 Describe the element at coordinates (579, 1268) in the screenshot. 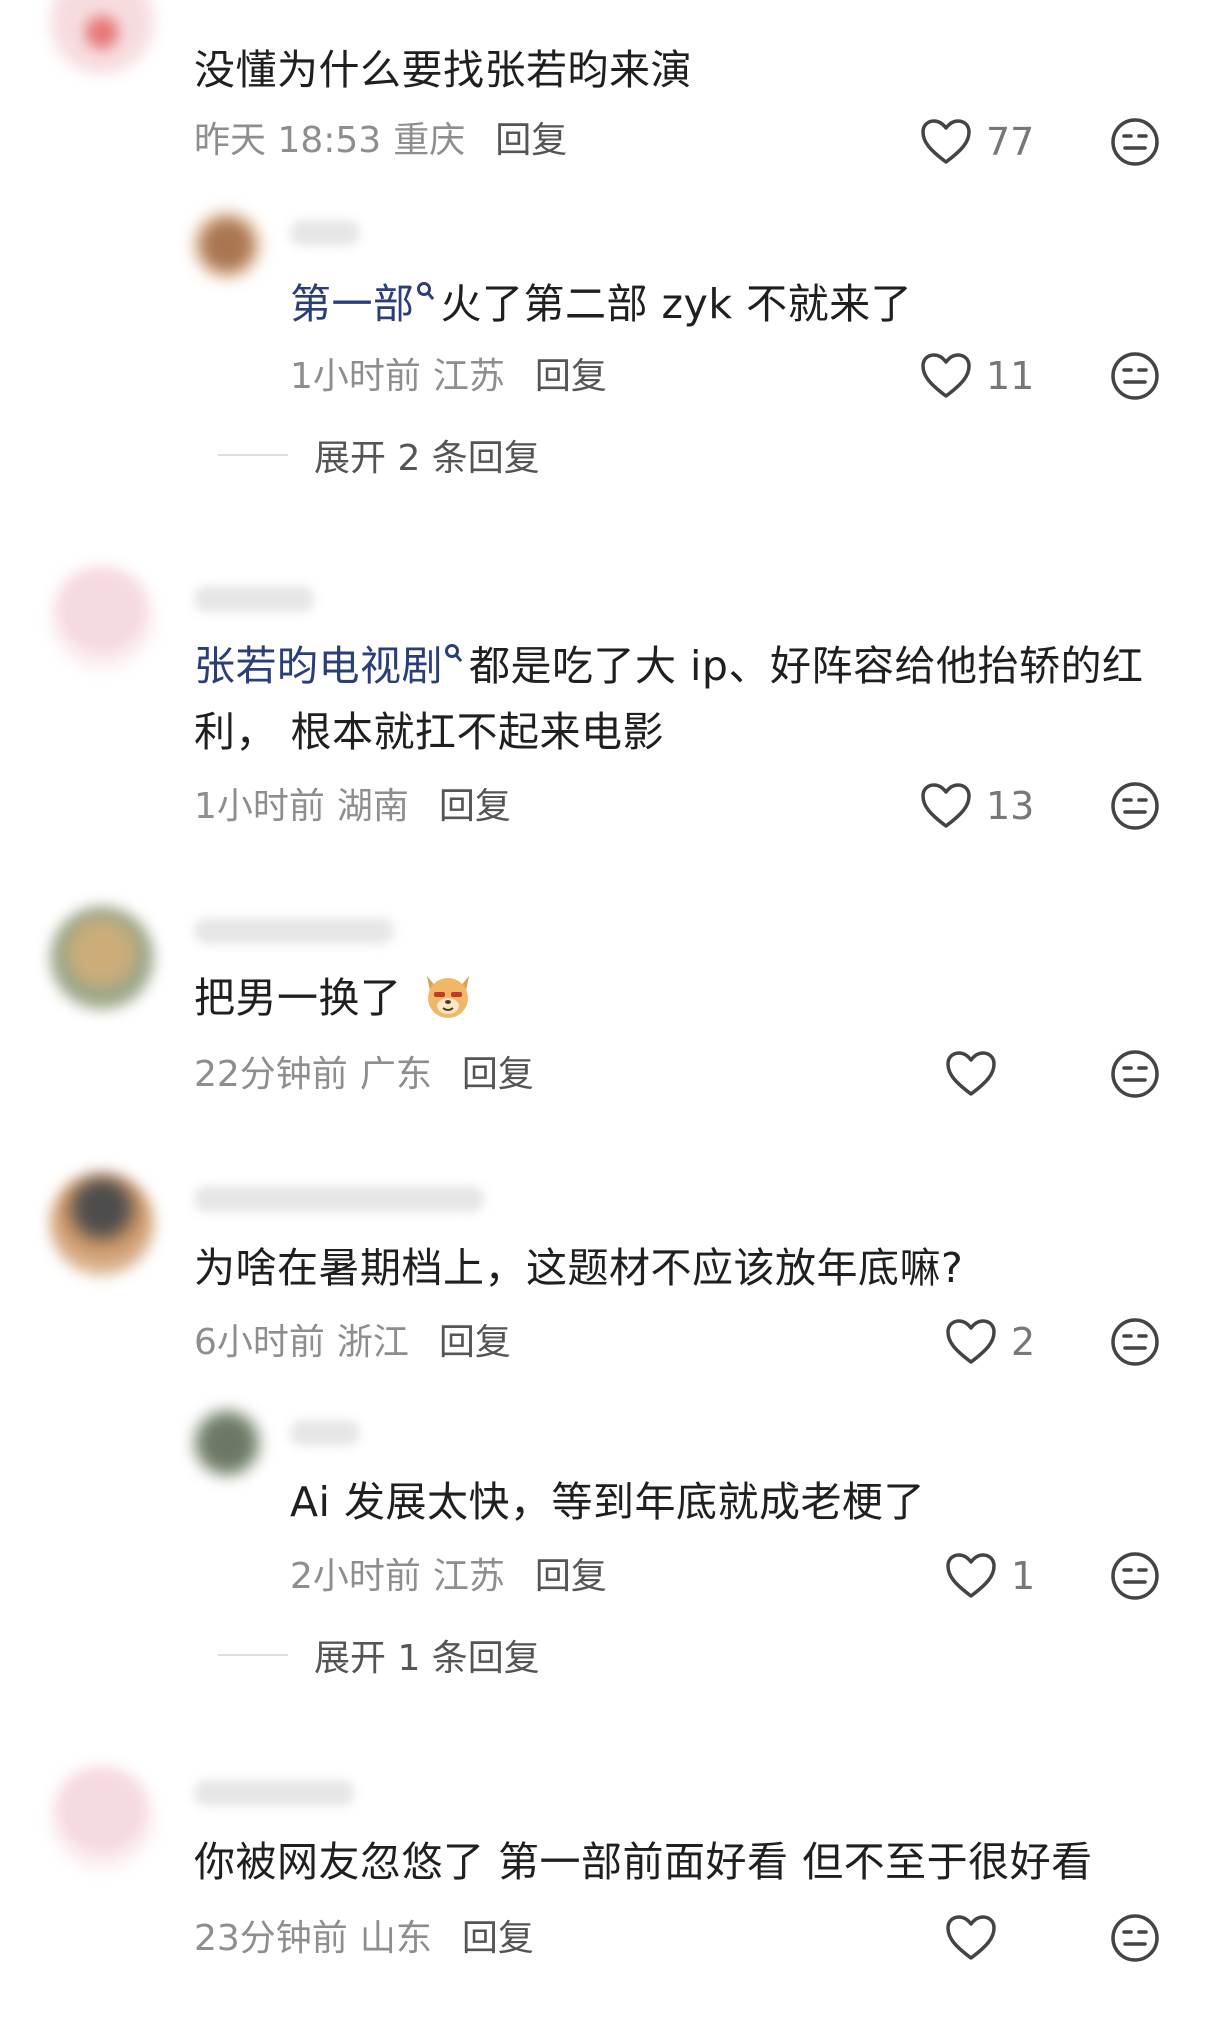

I see `comment-text: 为啥在暑期档上，这题材不应该放年底嘛?` at that location.